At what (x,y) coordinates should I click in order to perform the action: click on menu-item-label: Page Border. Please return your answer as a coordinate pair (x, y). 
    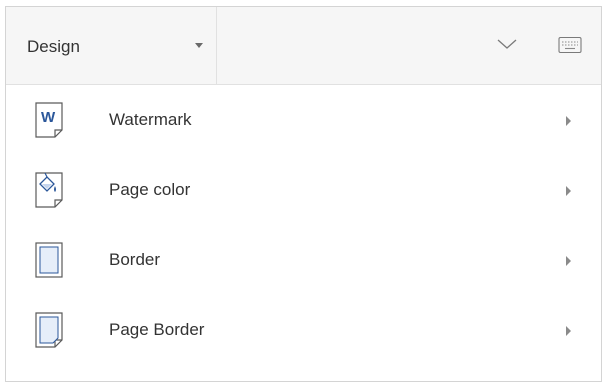
    Looking at the image, I should click on (157, 329).